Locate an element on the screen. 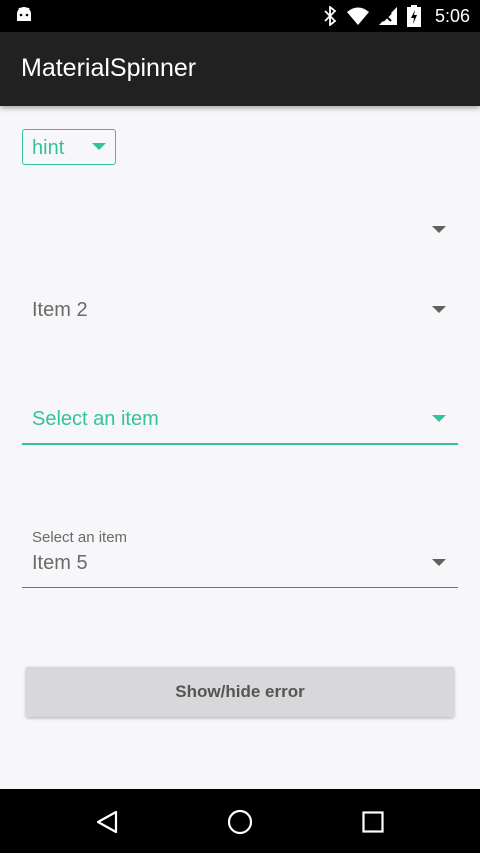 The width and height of the screenshot is (480, 853). hint-spinner: hint is located at coordinates (69, 147).